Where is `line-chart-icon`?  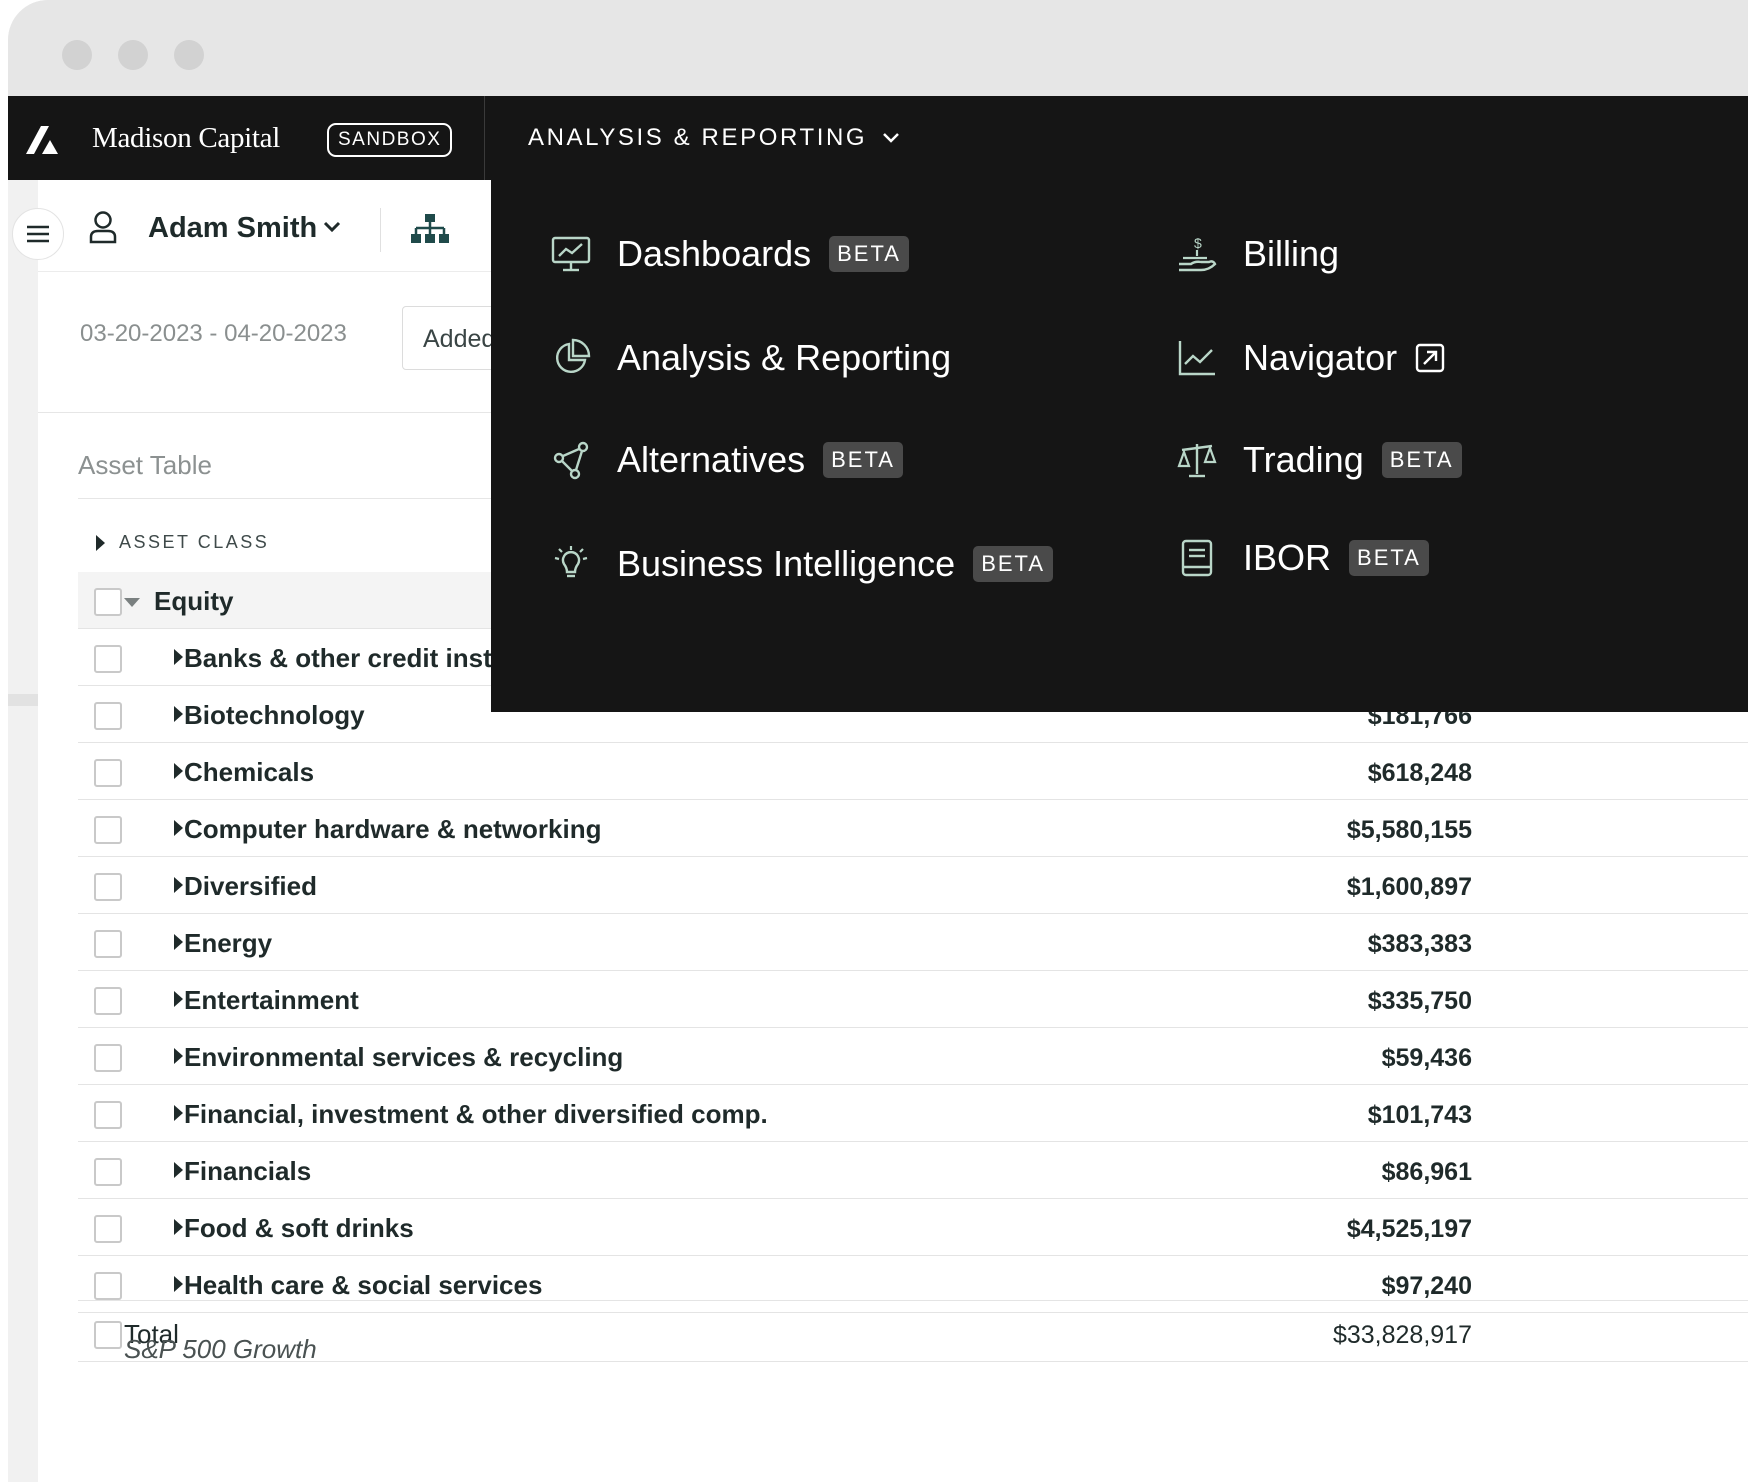
line-chart-icon is located at coordinates (1197, 358).